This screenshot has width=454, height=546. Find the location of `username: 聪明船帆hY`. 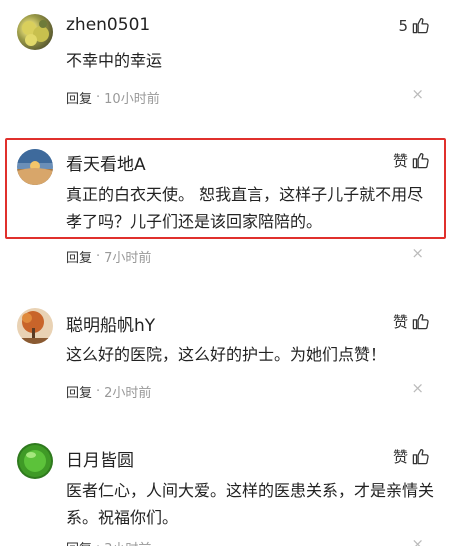

username: 聪明船帆hY is located at coordinates (110, 323).